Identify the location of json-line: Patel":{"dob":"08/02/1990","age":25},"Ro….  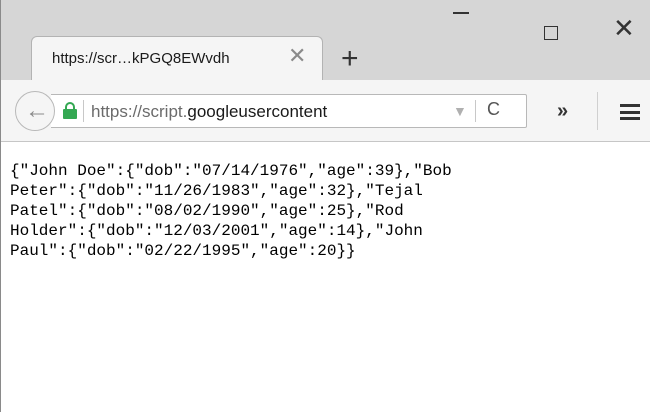
(207, 211).